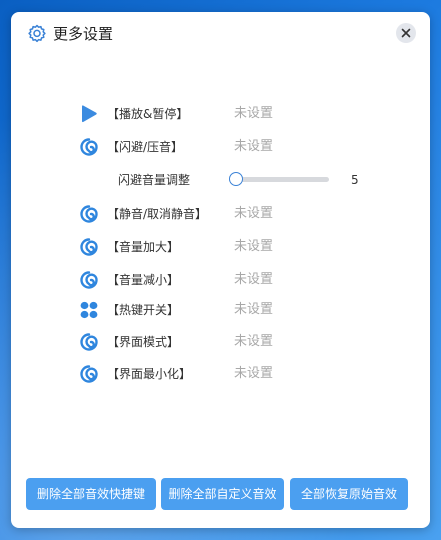 This screenshot has height=540, width=441. Describe the element at coordinates (349, 494) in the screenshot. I see `restore-original-sounds-button: 全部恢复原始音效` at that location.